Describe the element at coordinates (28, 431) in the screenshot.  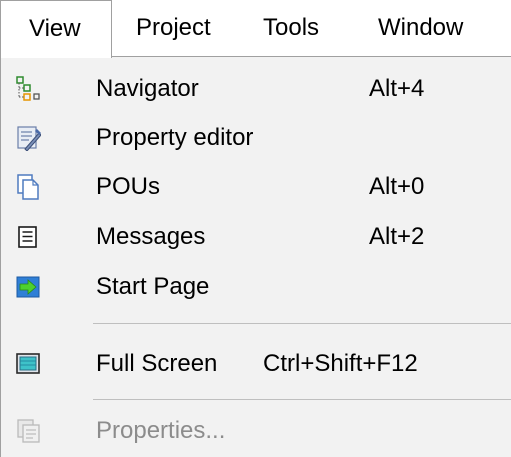
I see `properties-icon` at that location.